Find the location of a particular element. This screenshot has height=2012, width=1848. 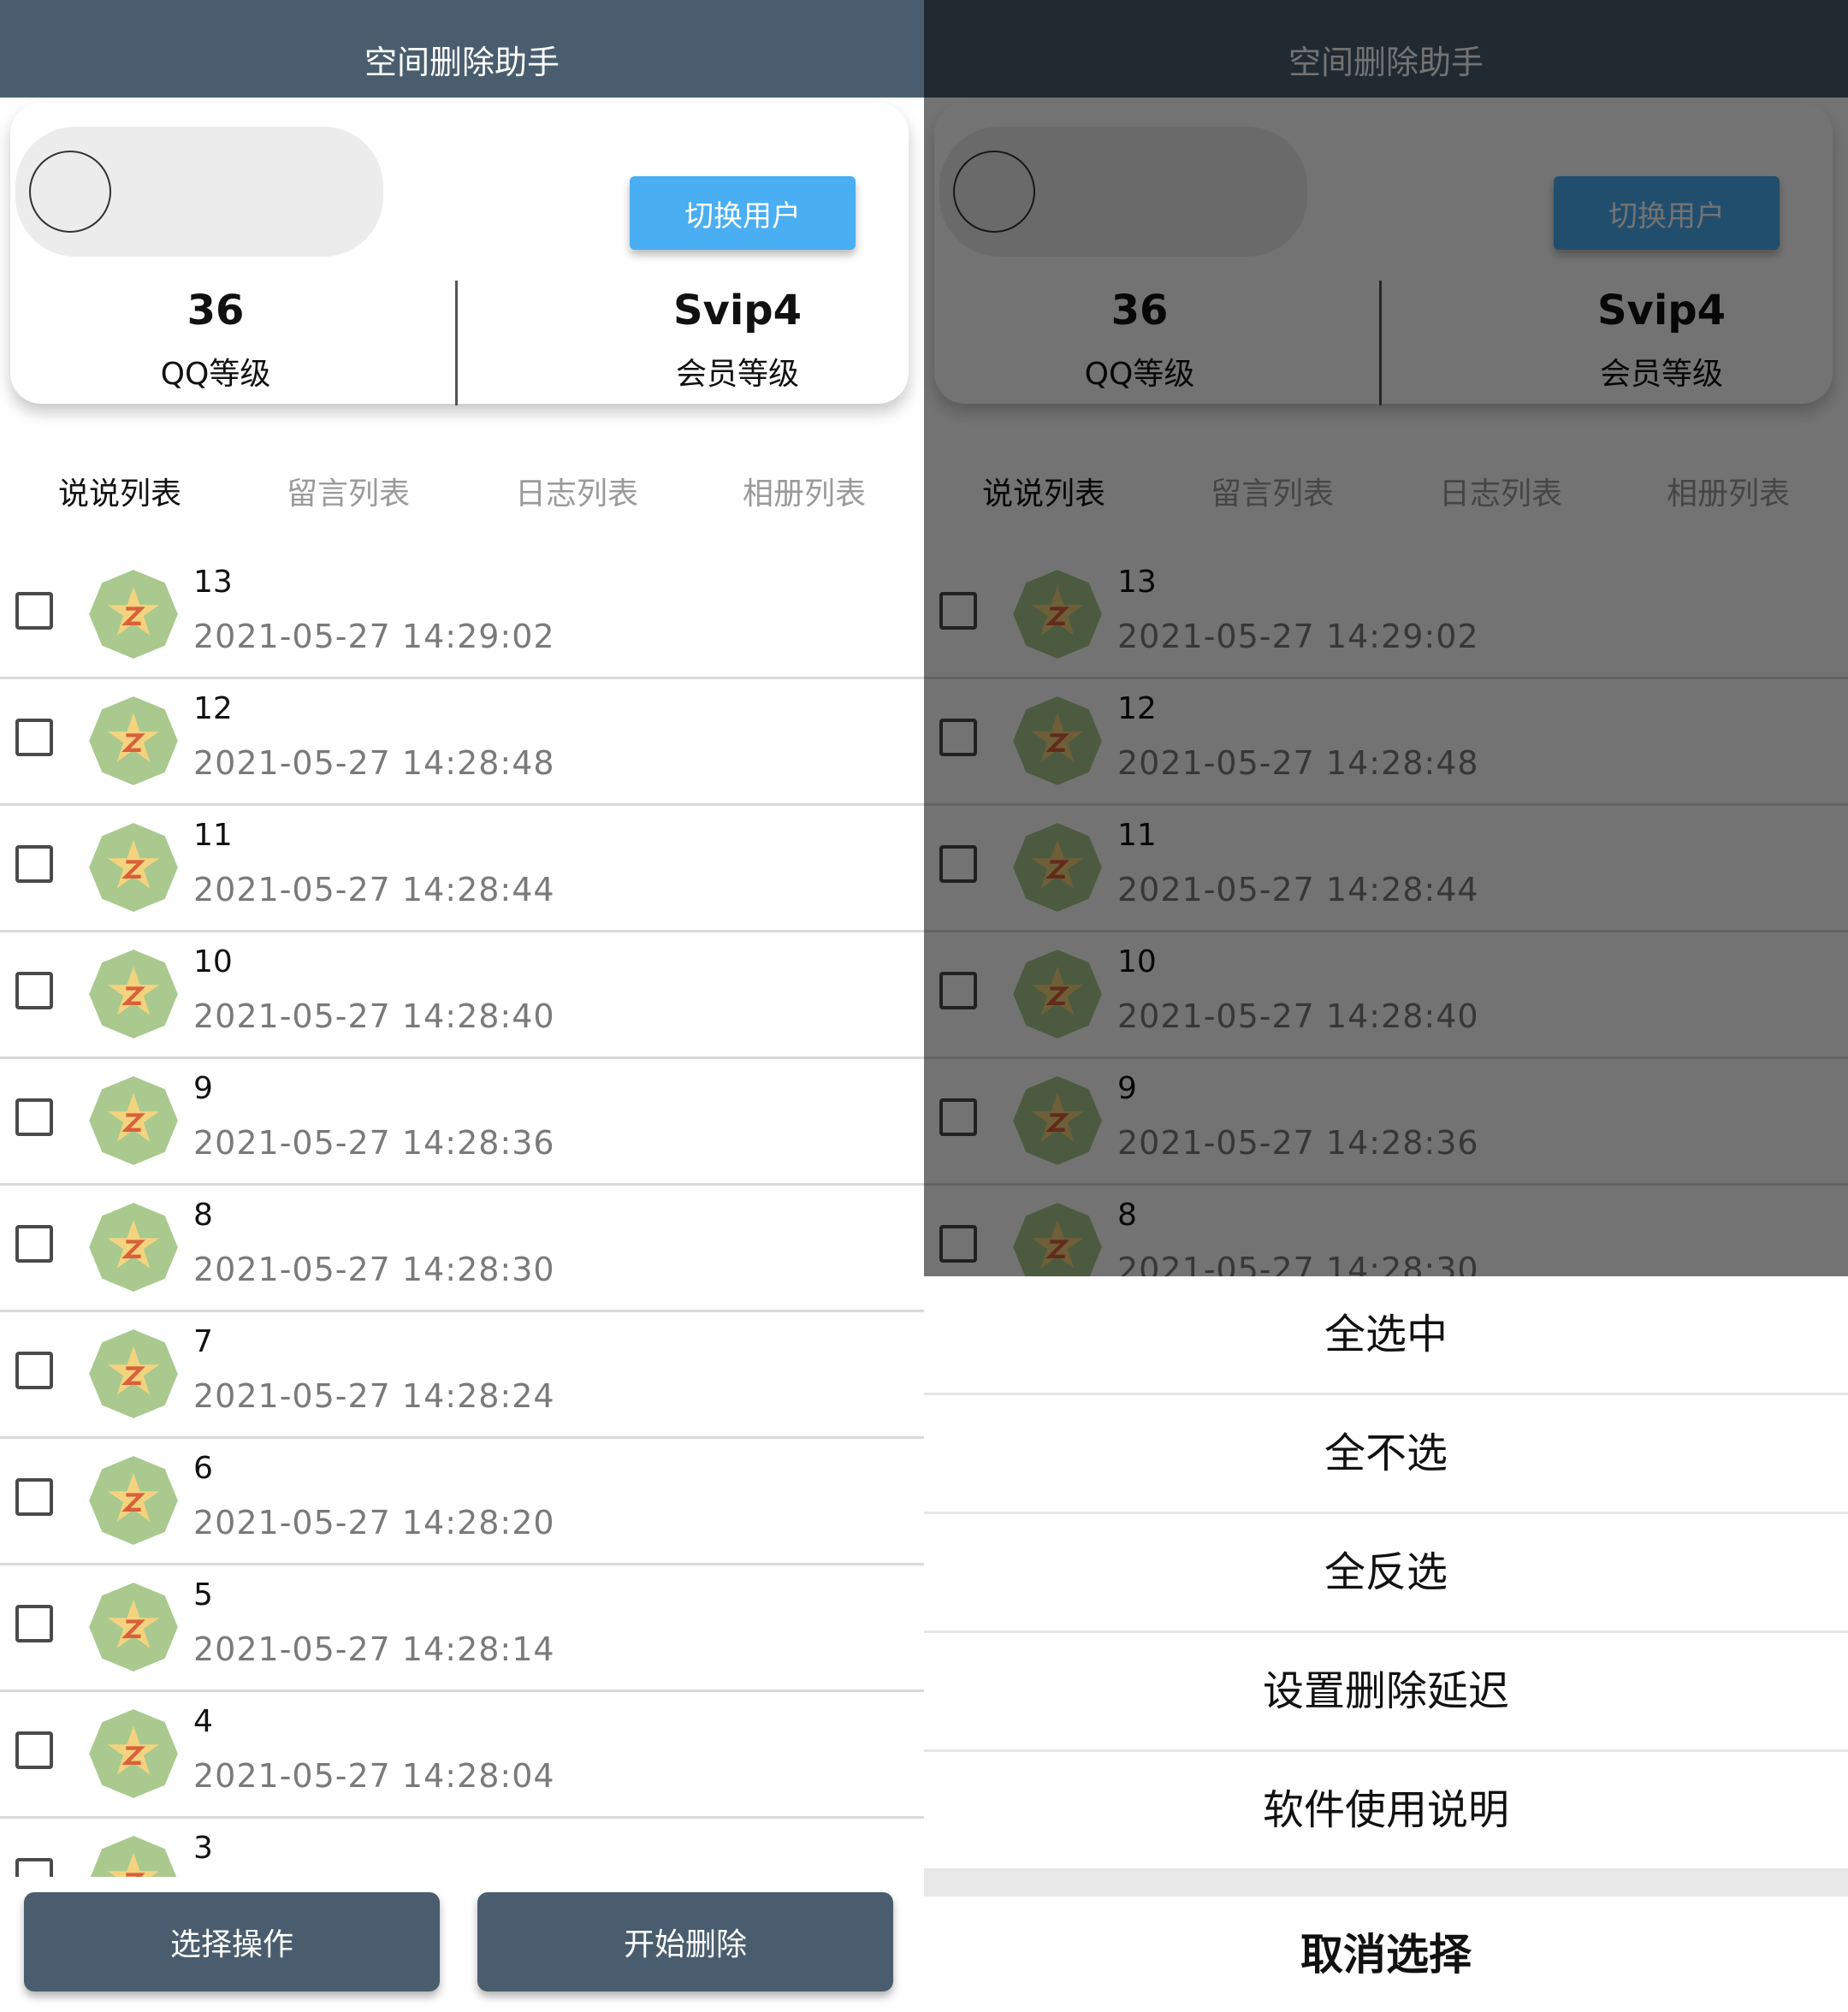

post-title: 10 is located at coordinates (213, 961).